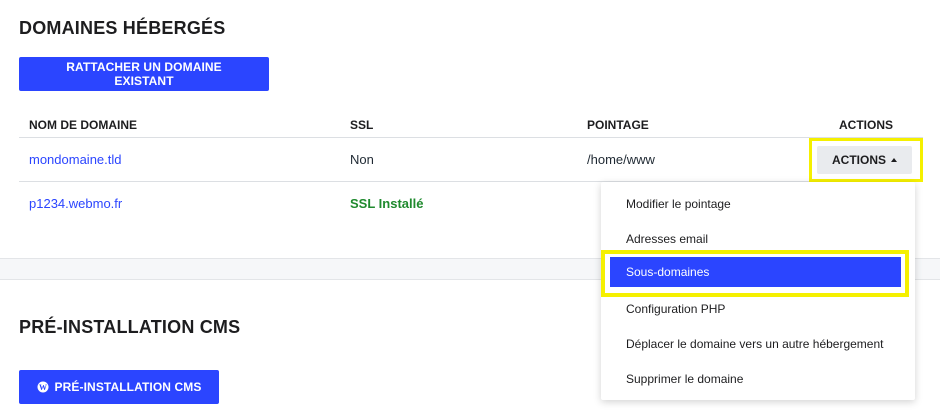 The image size is (940, 418). What do you see at coordinates (678, 204) in the screenshot?
I see `menu-item-modify-pointage: Modifier le pointage` at bounding box center [678, 204].